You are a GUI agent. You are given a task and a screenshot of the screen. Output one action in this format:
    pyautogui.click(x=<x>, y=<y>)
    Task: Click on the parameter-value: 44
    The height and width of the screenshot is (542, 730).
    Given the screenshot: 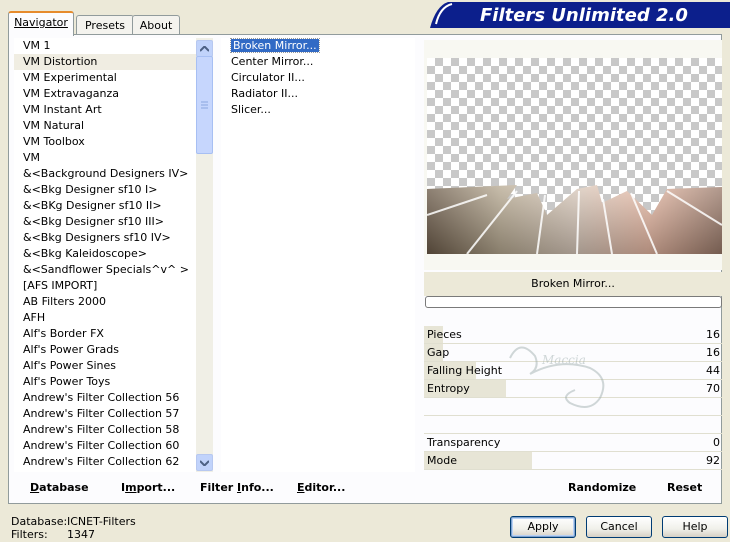 What is the action you would take?
    pyautogui.click(x=713, y=370)
    